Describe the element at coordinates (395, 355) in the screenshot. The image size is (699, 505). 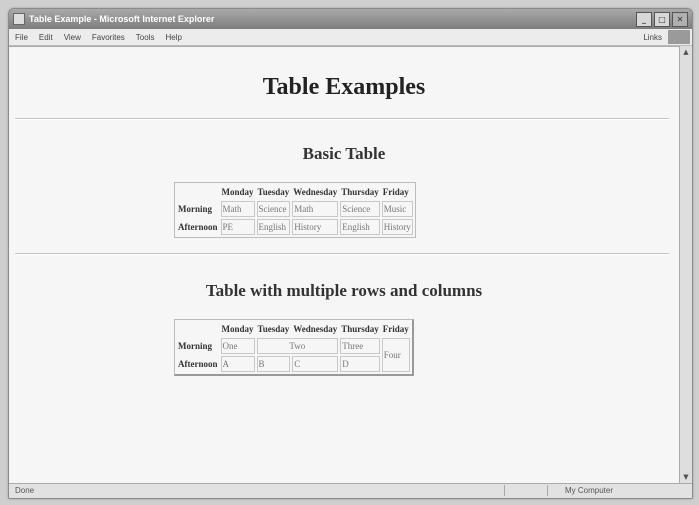
I see `table-cell-merged: Four` at that location.